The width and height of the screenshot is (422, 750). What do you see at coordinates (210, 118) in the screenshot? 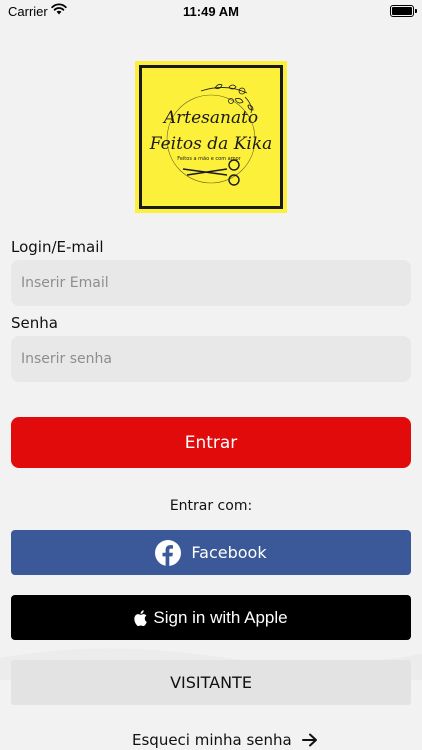
I see `logo-line1: Artesanato` at bounding box center [210, 118].